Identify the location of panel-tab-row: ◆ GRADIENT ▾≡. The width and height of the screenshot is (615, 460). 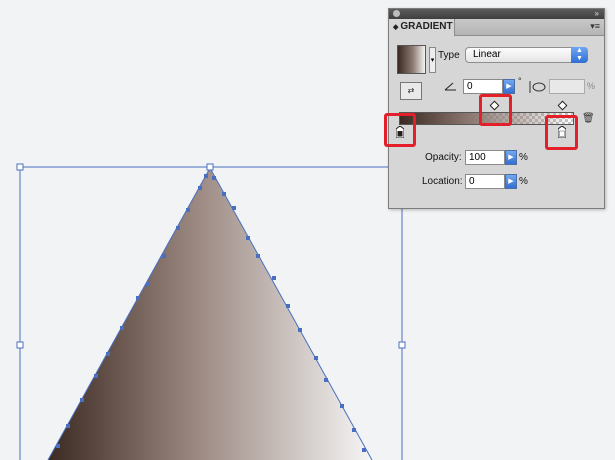
(496, 27).